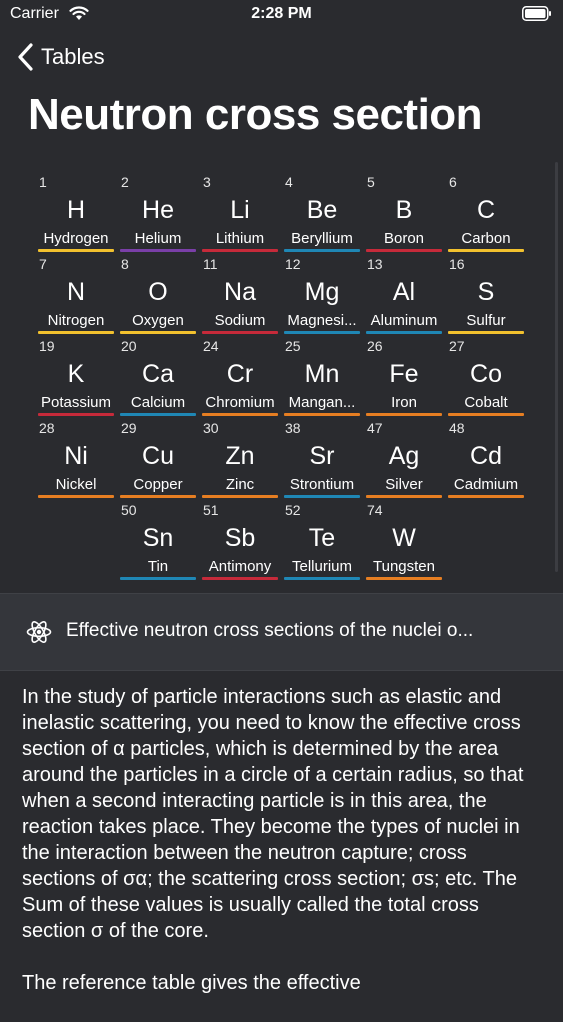  I want to click on atomic-number: 20, so click(129, 346).